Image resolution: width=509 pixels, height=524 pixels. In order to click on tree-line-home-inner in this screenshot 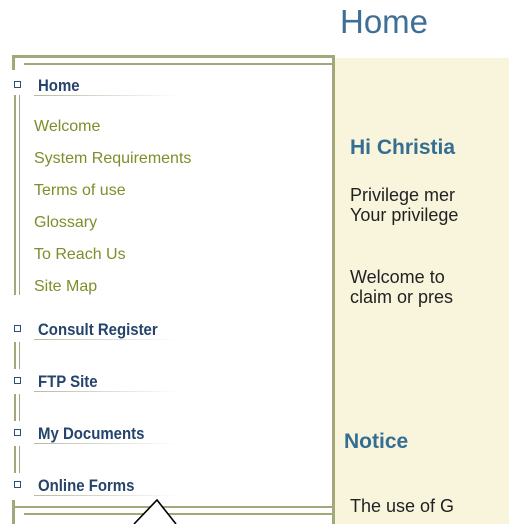, I will do `click(19, 195)`.